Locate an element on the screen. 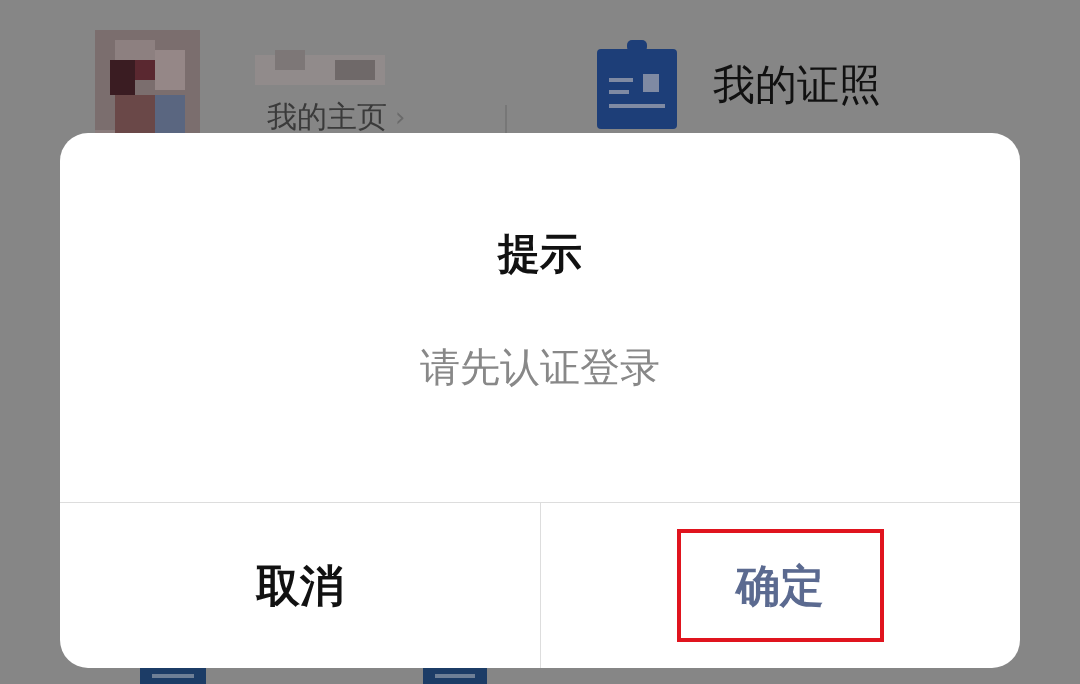 The height and width of the screenshot is (684, 1080). dialog-button: 取消 is located at coordinates (300, 585).